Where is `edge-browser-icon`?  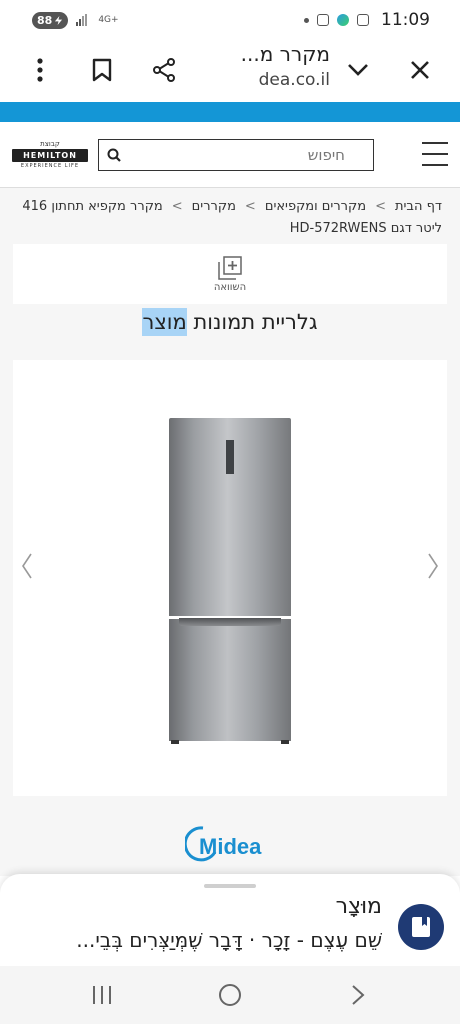
edge-browser-icon is located at coordinates (343, 20).